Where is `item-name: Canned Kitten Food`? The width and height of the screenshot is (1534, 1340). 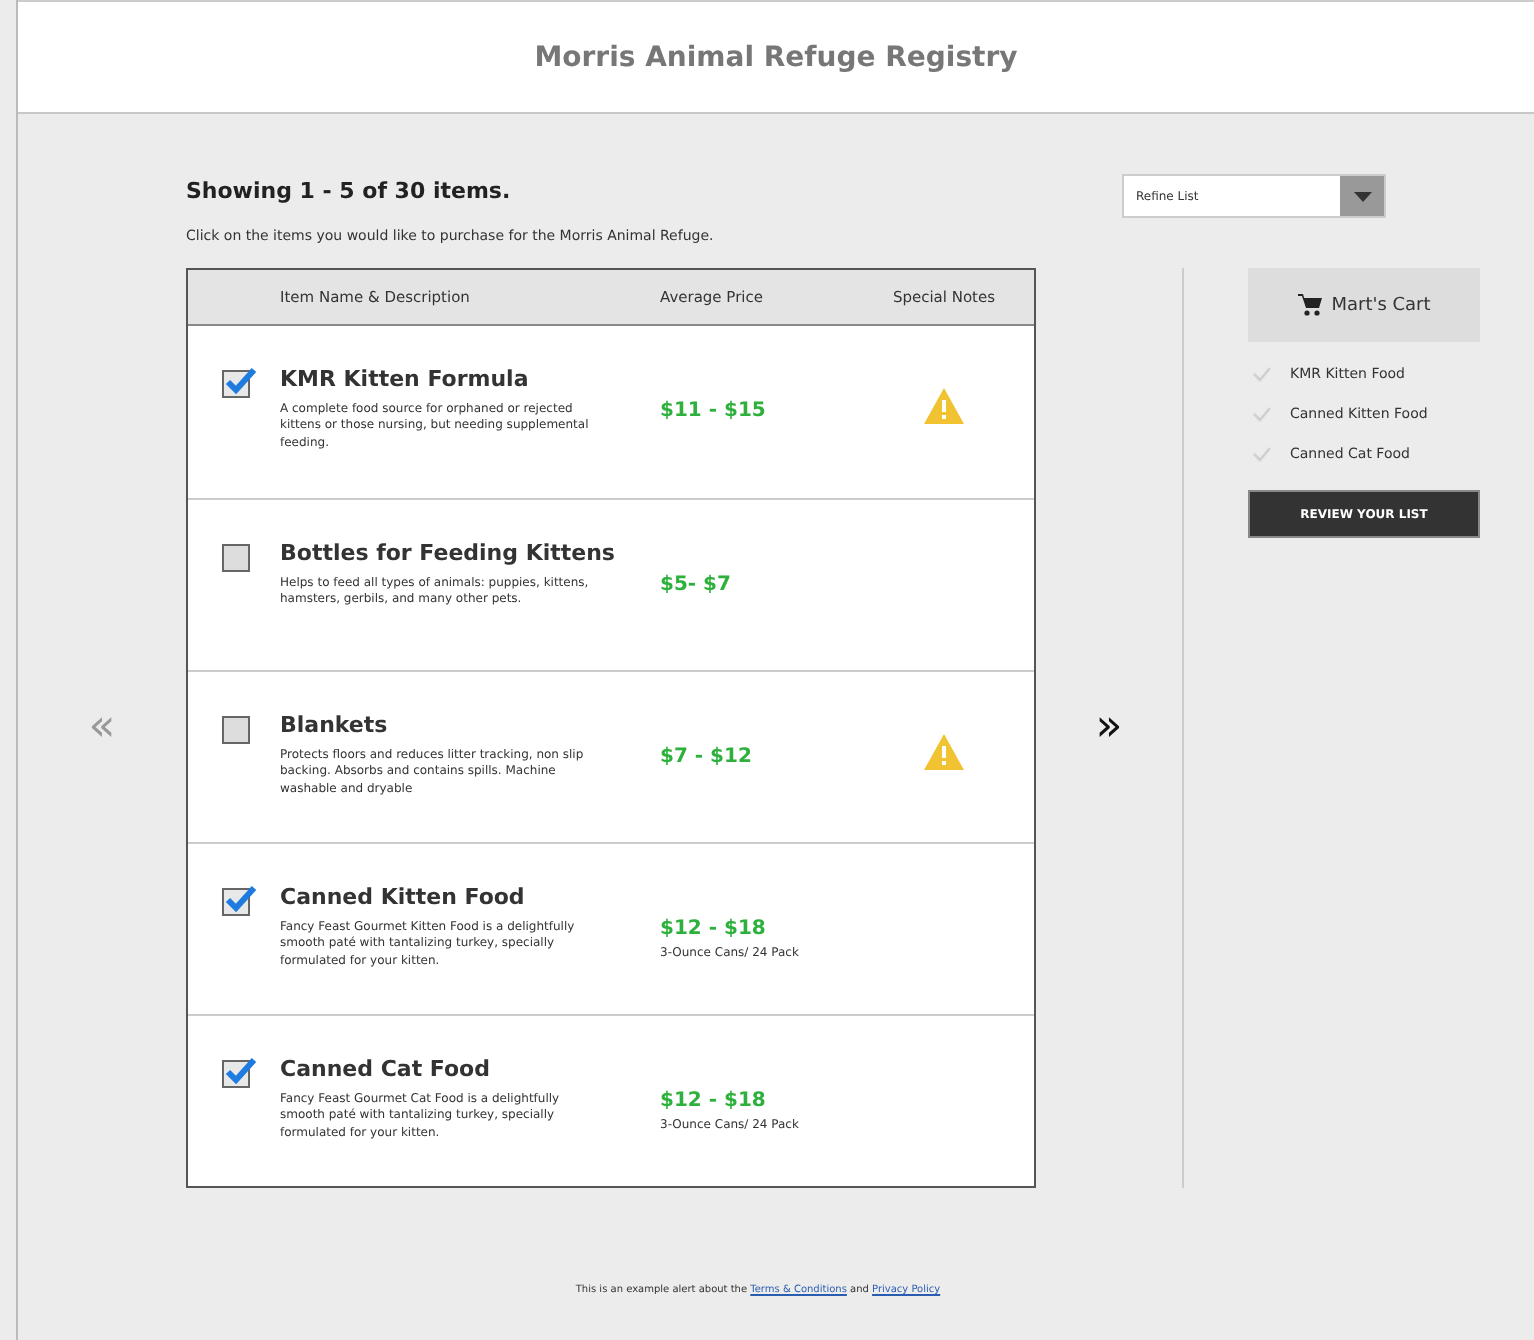 item-name: Canned Kitten Food is located at coordinates (403, 897).